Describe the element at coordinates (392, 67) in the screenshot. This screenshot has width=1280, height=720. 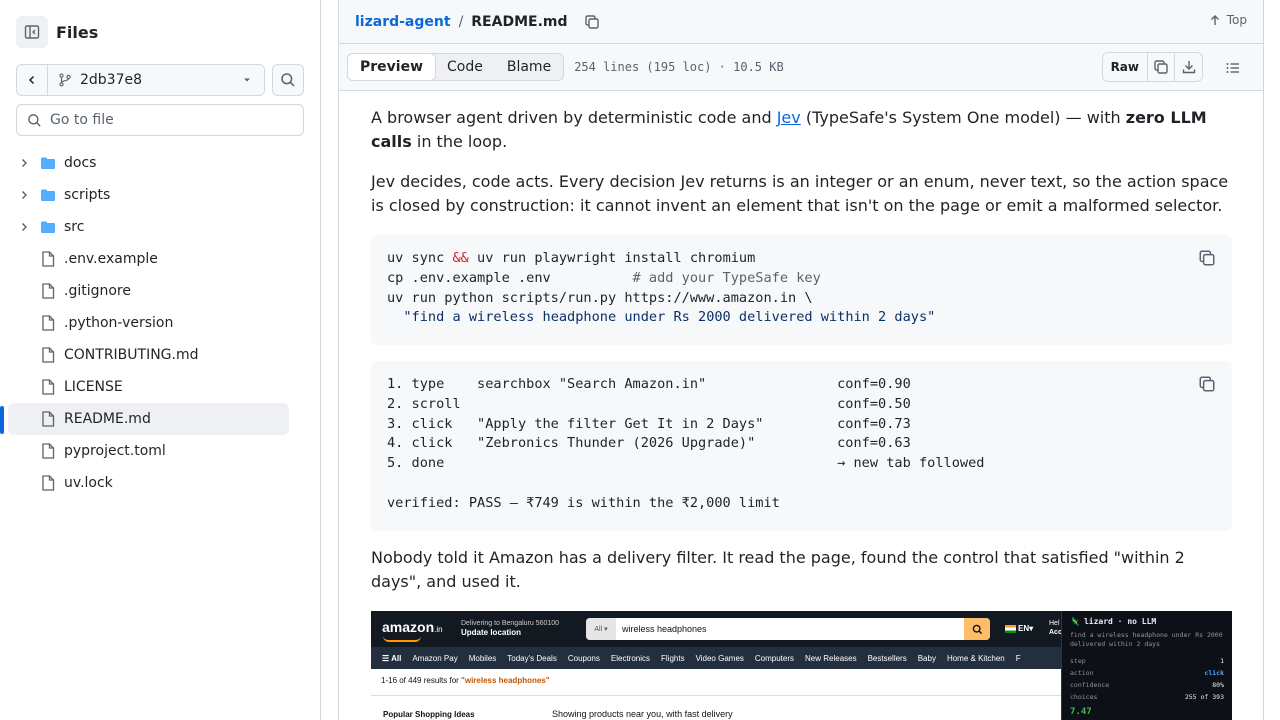
I see `tab-preview: Preview` at that location.